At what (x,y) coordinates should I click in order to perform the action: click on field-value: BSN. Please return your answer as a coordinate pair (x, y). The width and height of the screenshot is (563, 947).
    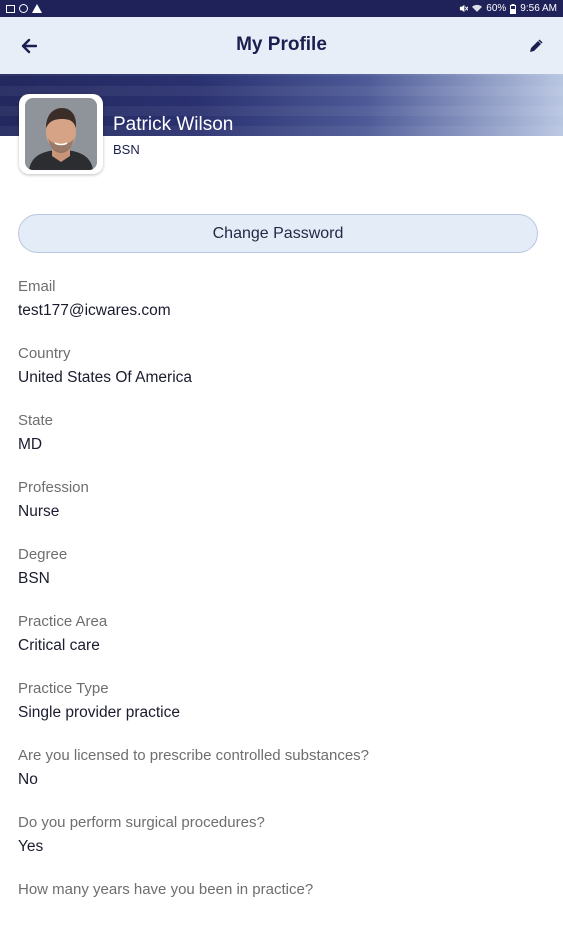
    Looking at the image, I should click on (34, 578).